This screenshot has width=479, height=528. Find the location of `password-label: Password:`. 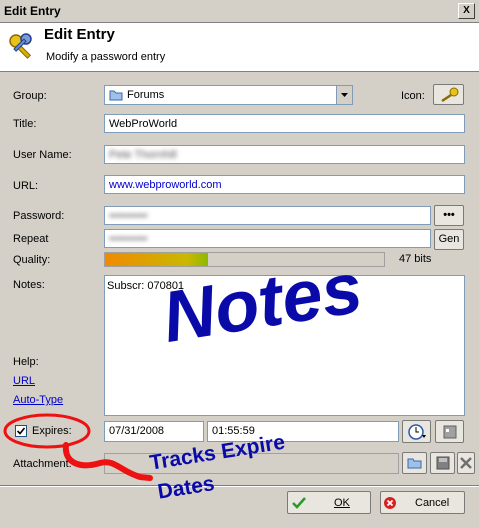

password-label: Password: is located at coordinates (39, 216).